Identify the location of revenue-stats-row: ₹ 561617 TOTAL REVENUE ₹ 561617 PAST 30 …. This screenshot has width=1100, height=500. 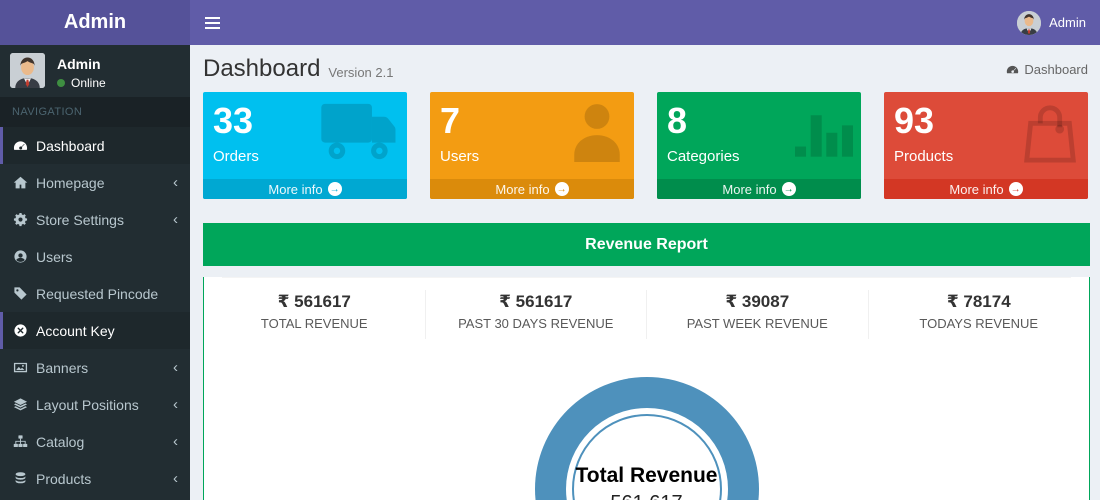
(646, 314).